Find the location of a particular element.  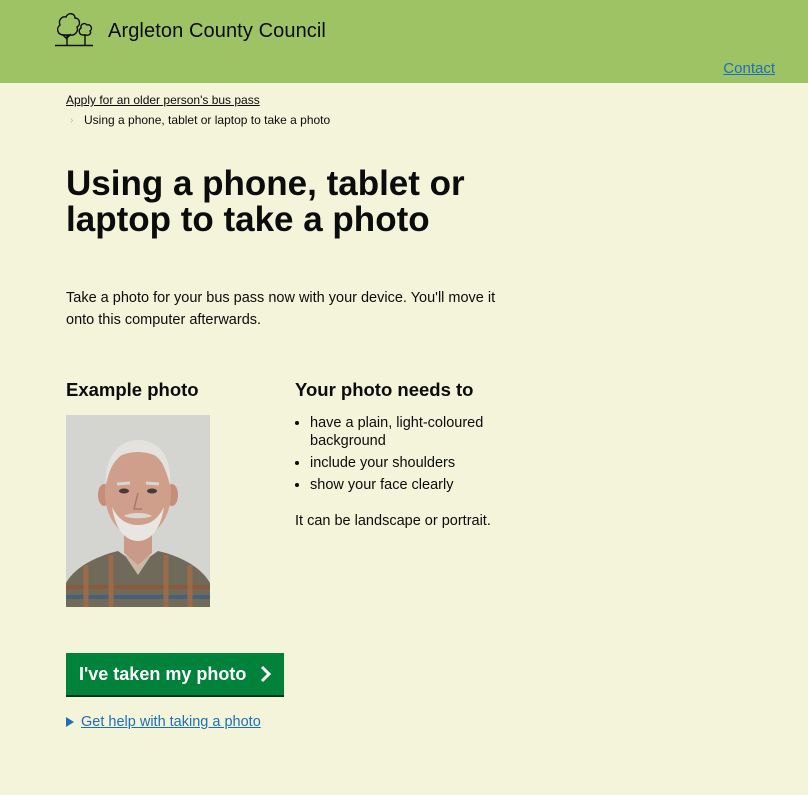

triangle-right-icon is located at coordinates (70, 722).